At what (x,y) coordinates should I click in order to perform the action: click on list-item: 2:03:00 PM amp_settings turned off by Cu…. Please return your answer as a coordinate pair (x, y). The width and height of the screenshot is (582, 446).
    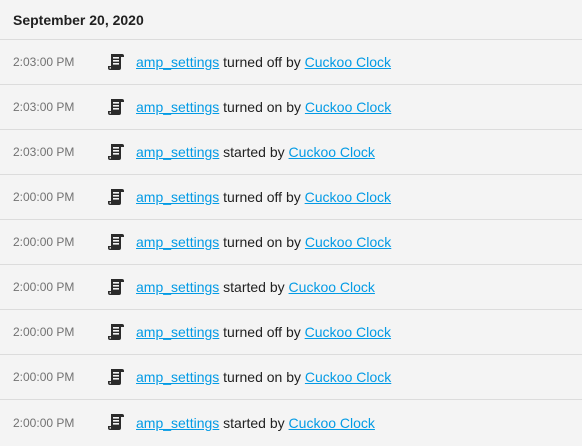
    Looking at the image, I should click on (291, 62).